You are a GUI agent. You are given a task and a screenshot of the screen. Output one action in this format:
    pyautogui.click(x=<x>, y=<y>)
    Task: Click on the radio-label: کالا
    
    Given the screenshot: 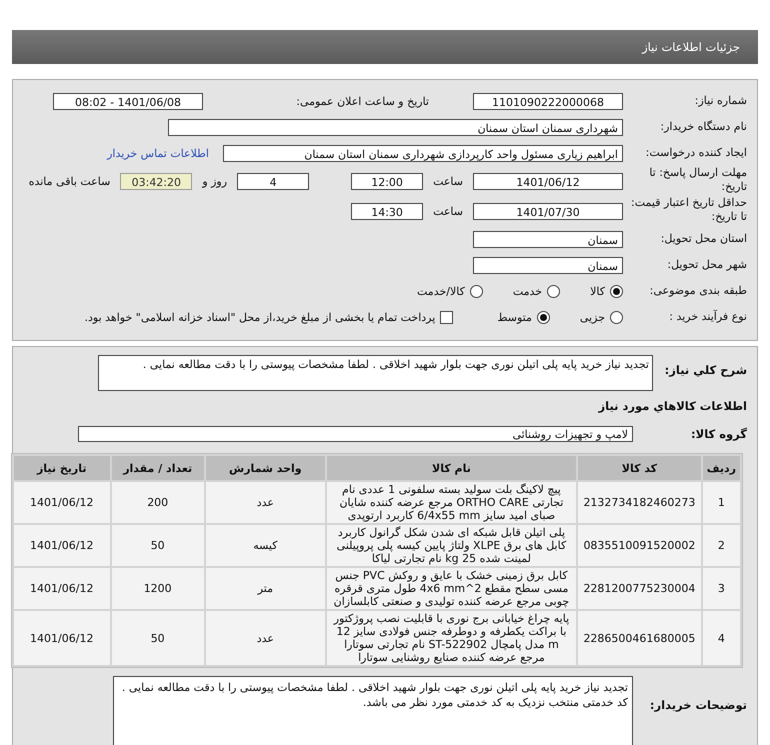 What is the action you would take?
    pyautogui.click(x=597, y=291)
    